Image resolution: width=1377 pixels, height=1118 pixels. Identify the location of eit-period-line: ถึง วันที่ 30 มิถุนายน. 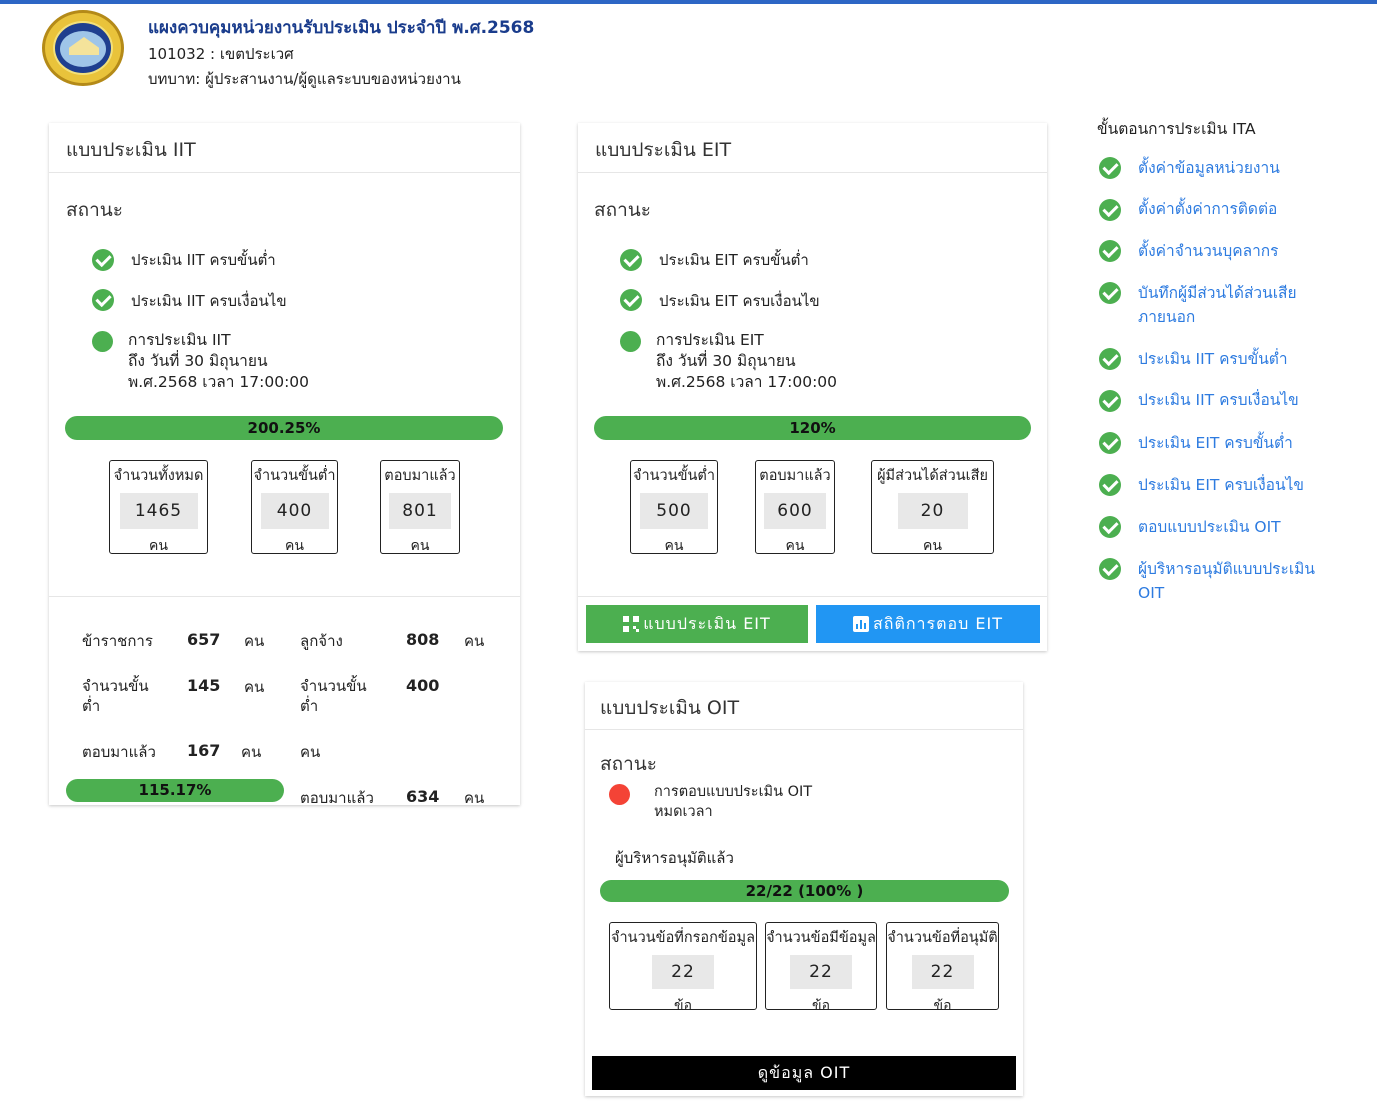
(726, 361).